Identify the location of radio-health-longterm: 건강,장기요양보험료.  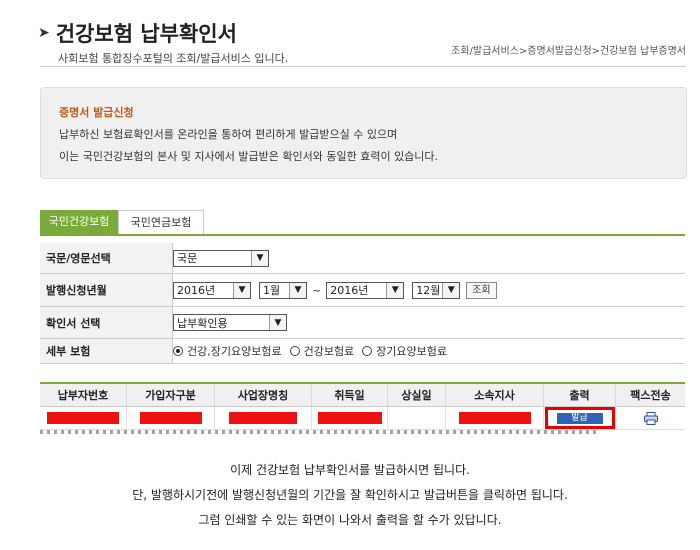
(227, 351).